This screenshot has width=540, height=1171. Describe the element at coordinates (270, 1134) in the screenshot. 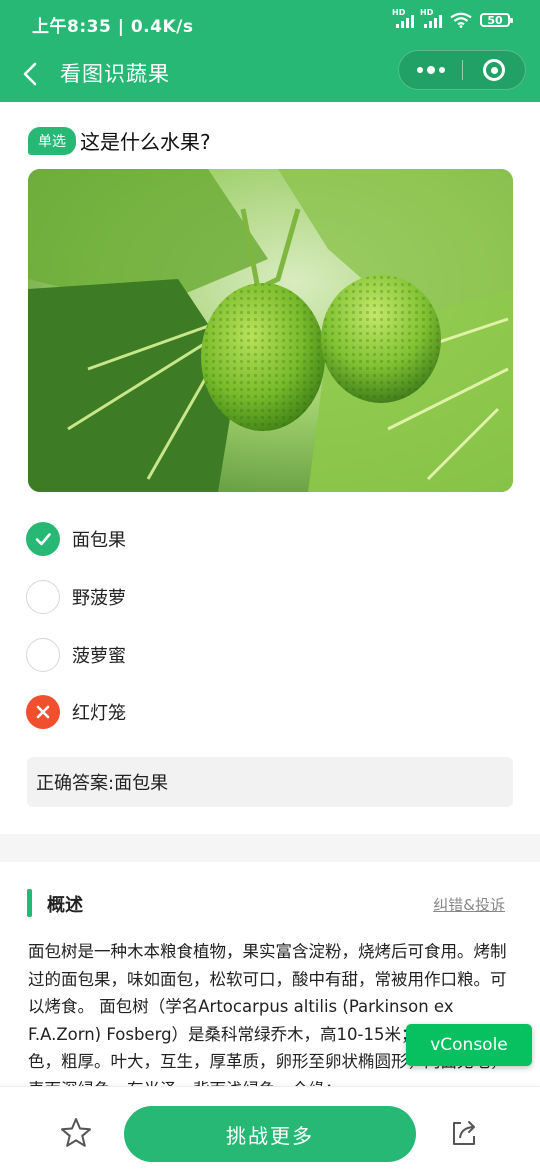

I see `challenge-more-button: 挑战更多` at that location.